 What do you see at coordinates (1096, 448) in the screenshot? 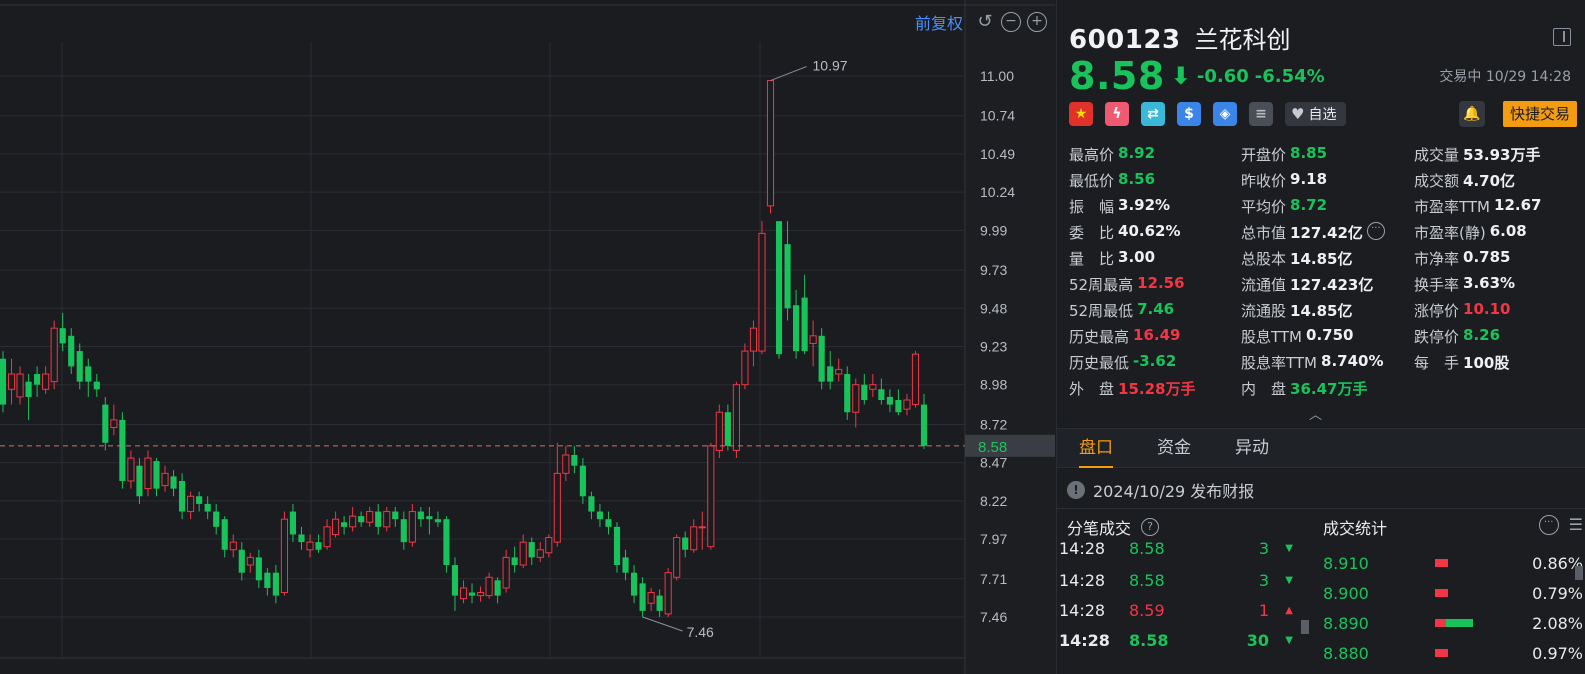
I see `tab-0: 盘口` at bounding box center [1096, 448].